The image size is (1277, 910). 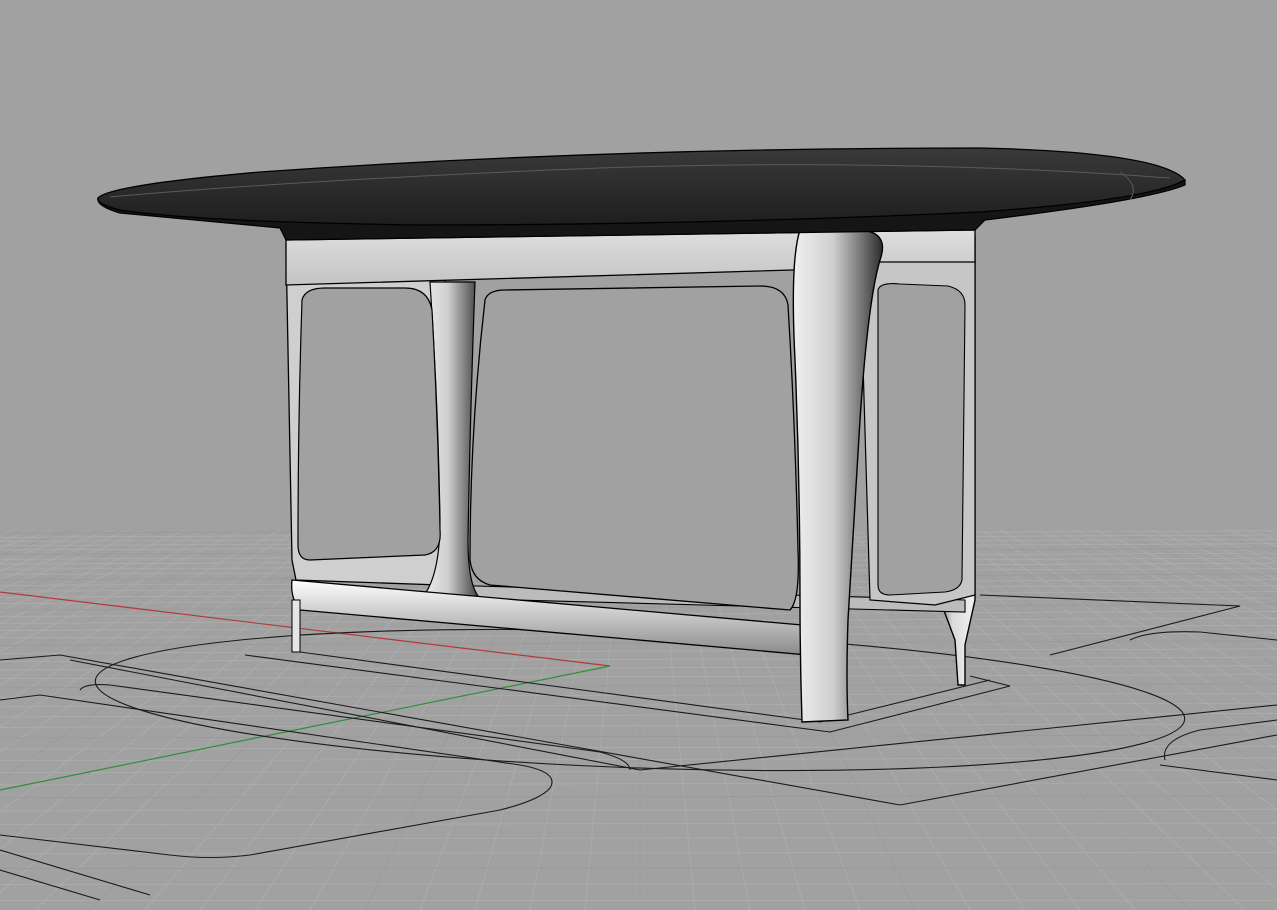 I want to click on right-end-opening, so click(x=921, y=439).